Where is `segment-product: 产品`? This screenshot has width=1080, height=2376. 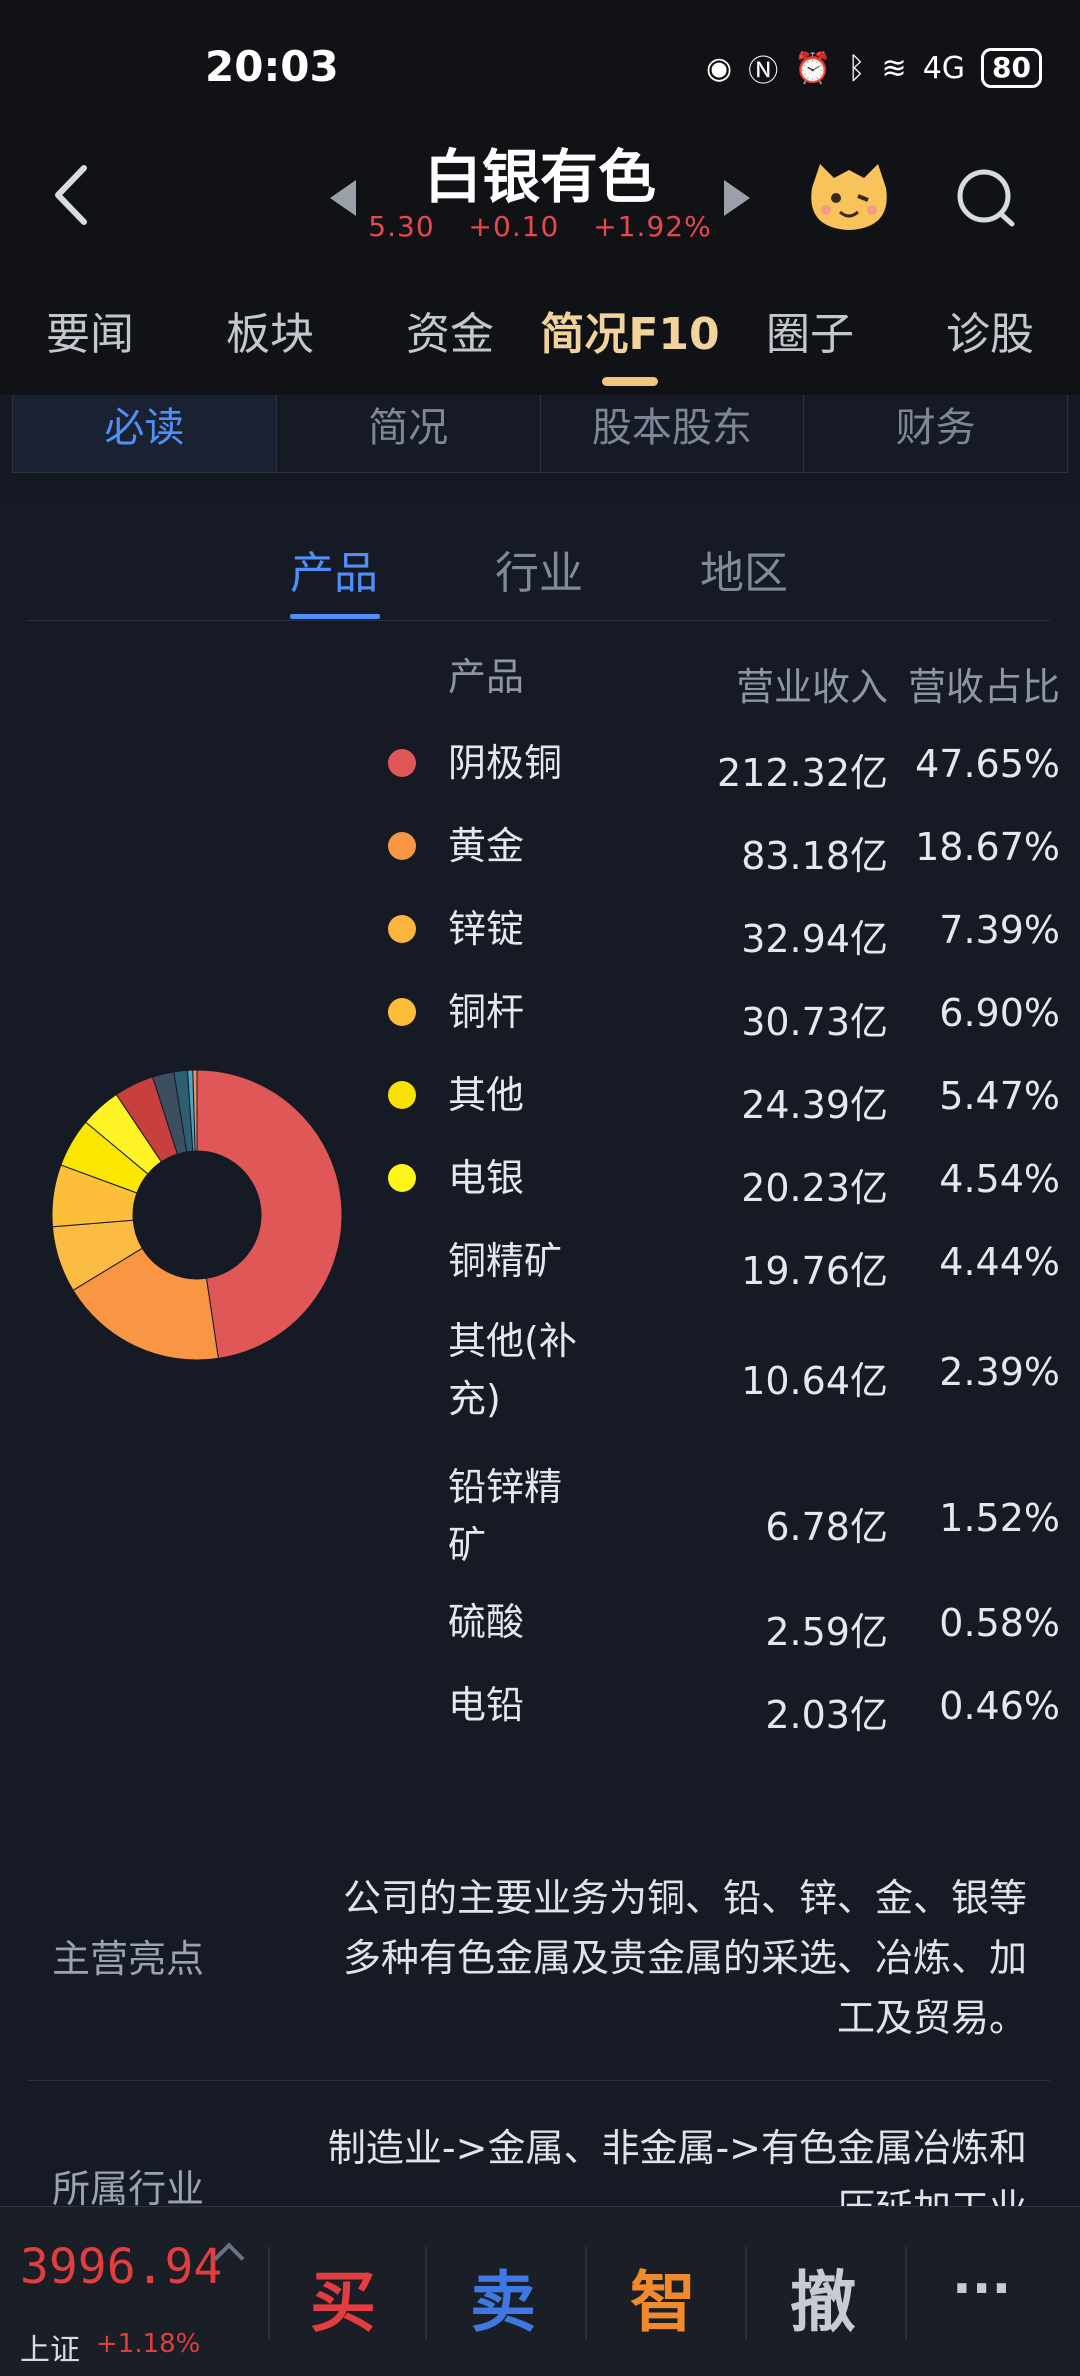 segment-product: 产品 is located at coordinates (334, 574).